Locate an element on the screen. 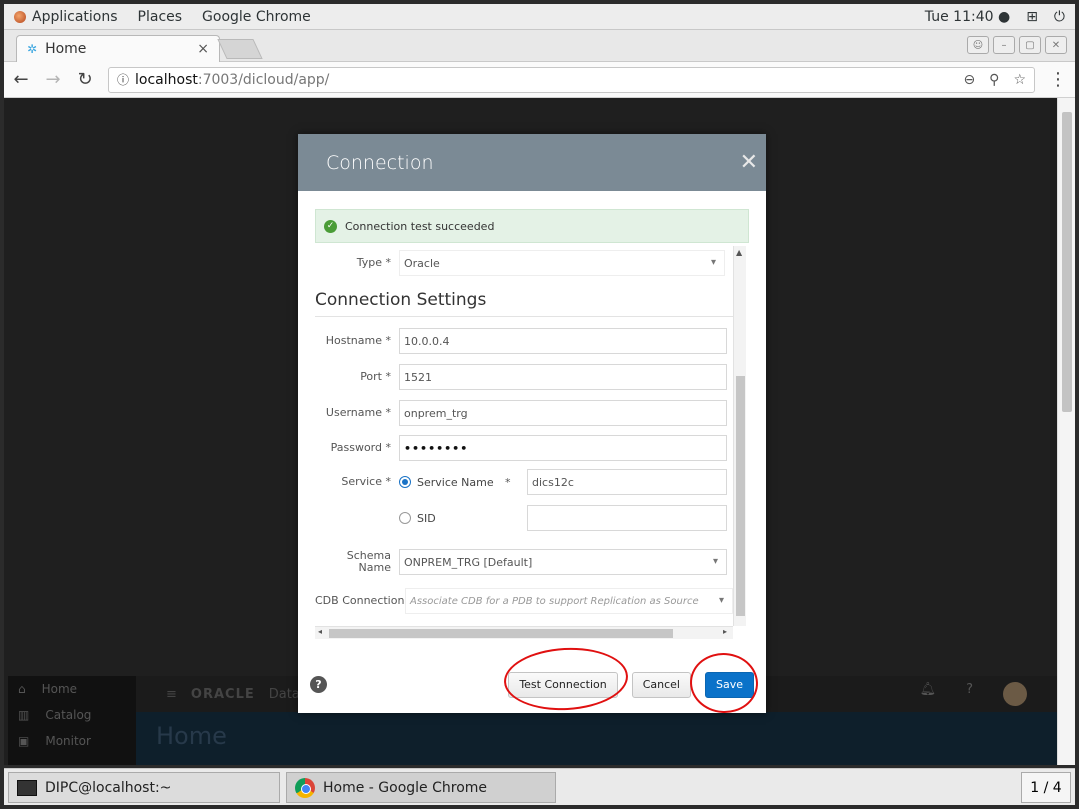  port-value: 1521 is located at coordinates (418, 377).